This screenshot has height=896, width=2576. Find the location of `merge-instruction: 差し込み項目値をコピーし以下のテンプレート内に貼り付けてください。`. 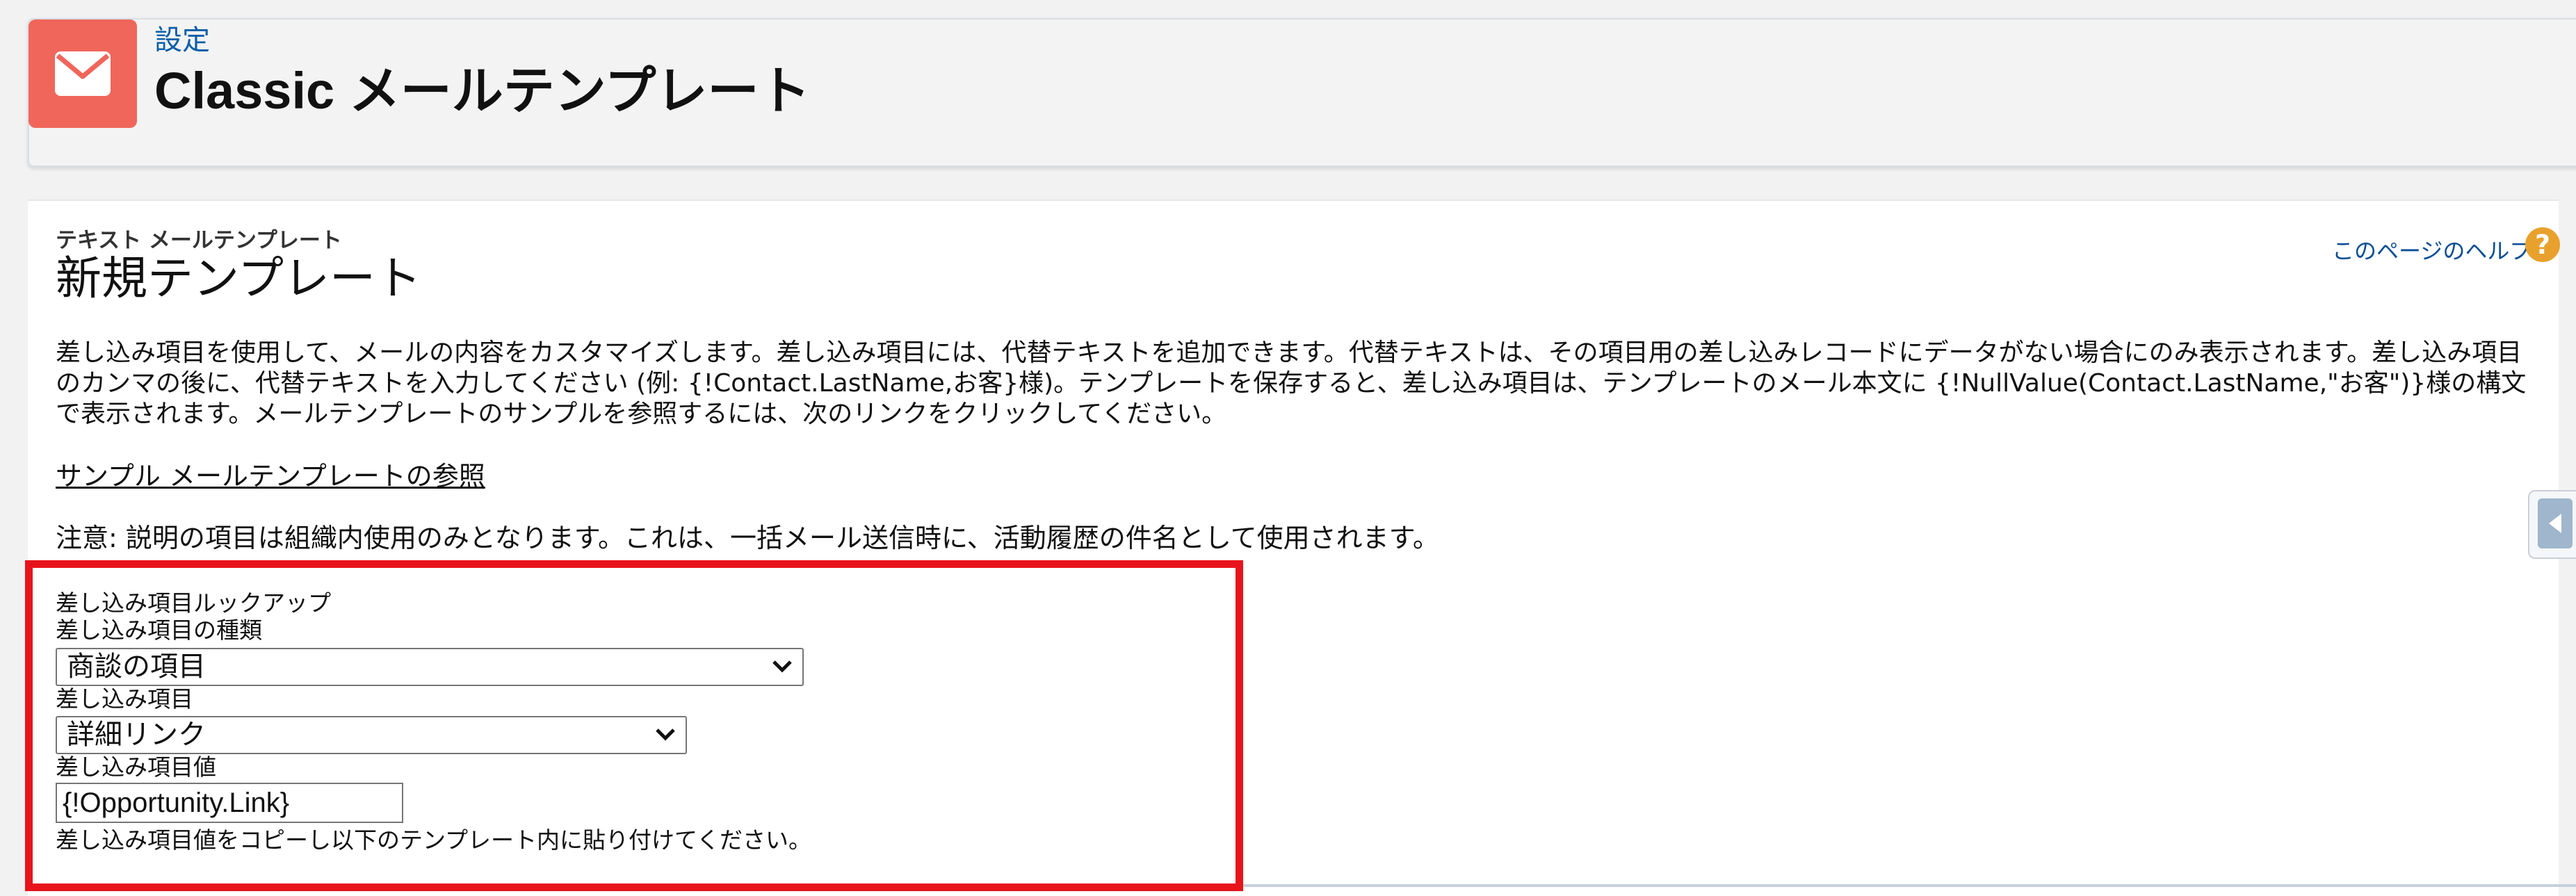

merge-instruction: 差し込み項目値をコピーし以下のテンプレート内に貼り付けてください。 is located at coordinates (434, 840).